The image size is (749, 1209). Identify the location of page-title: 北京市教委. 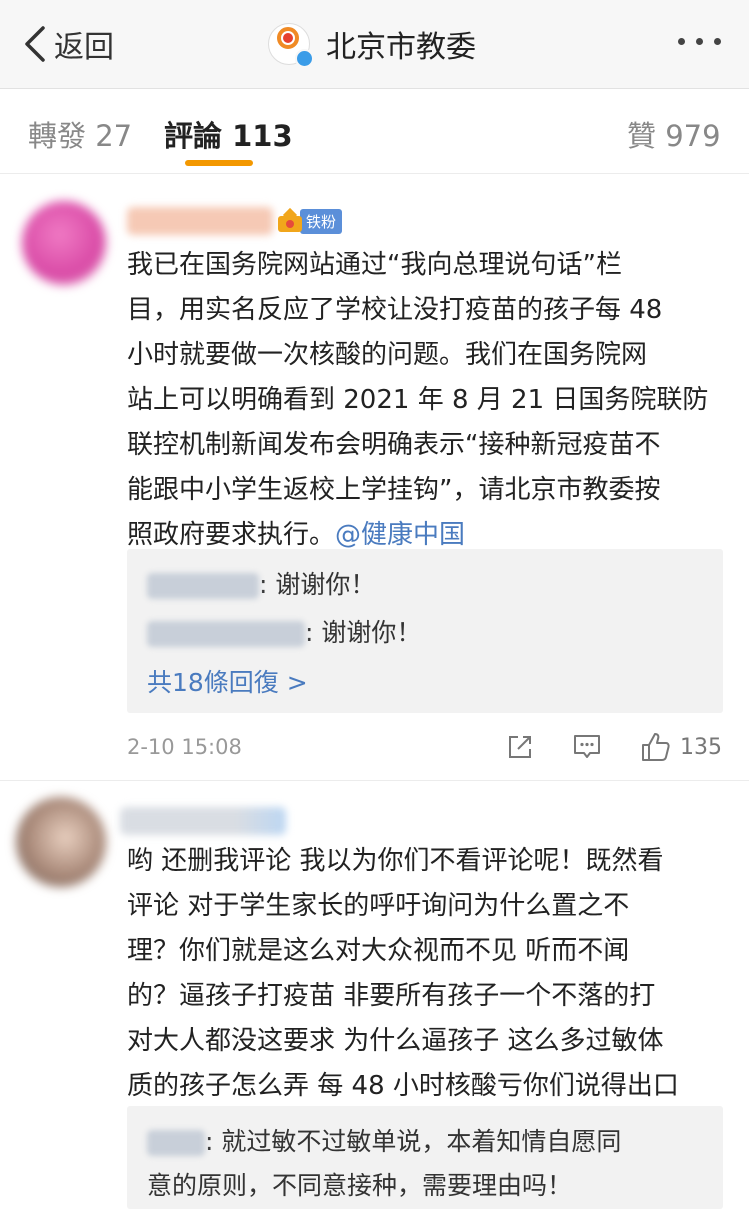
(401, 47).